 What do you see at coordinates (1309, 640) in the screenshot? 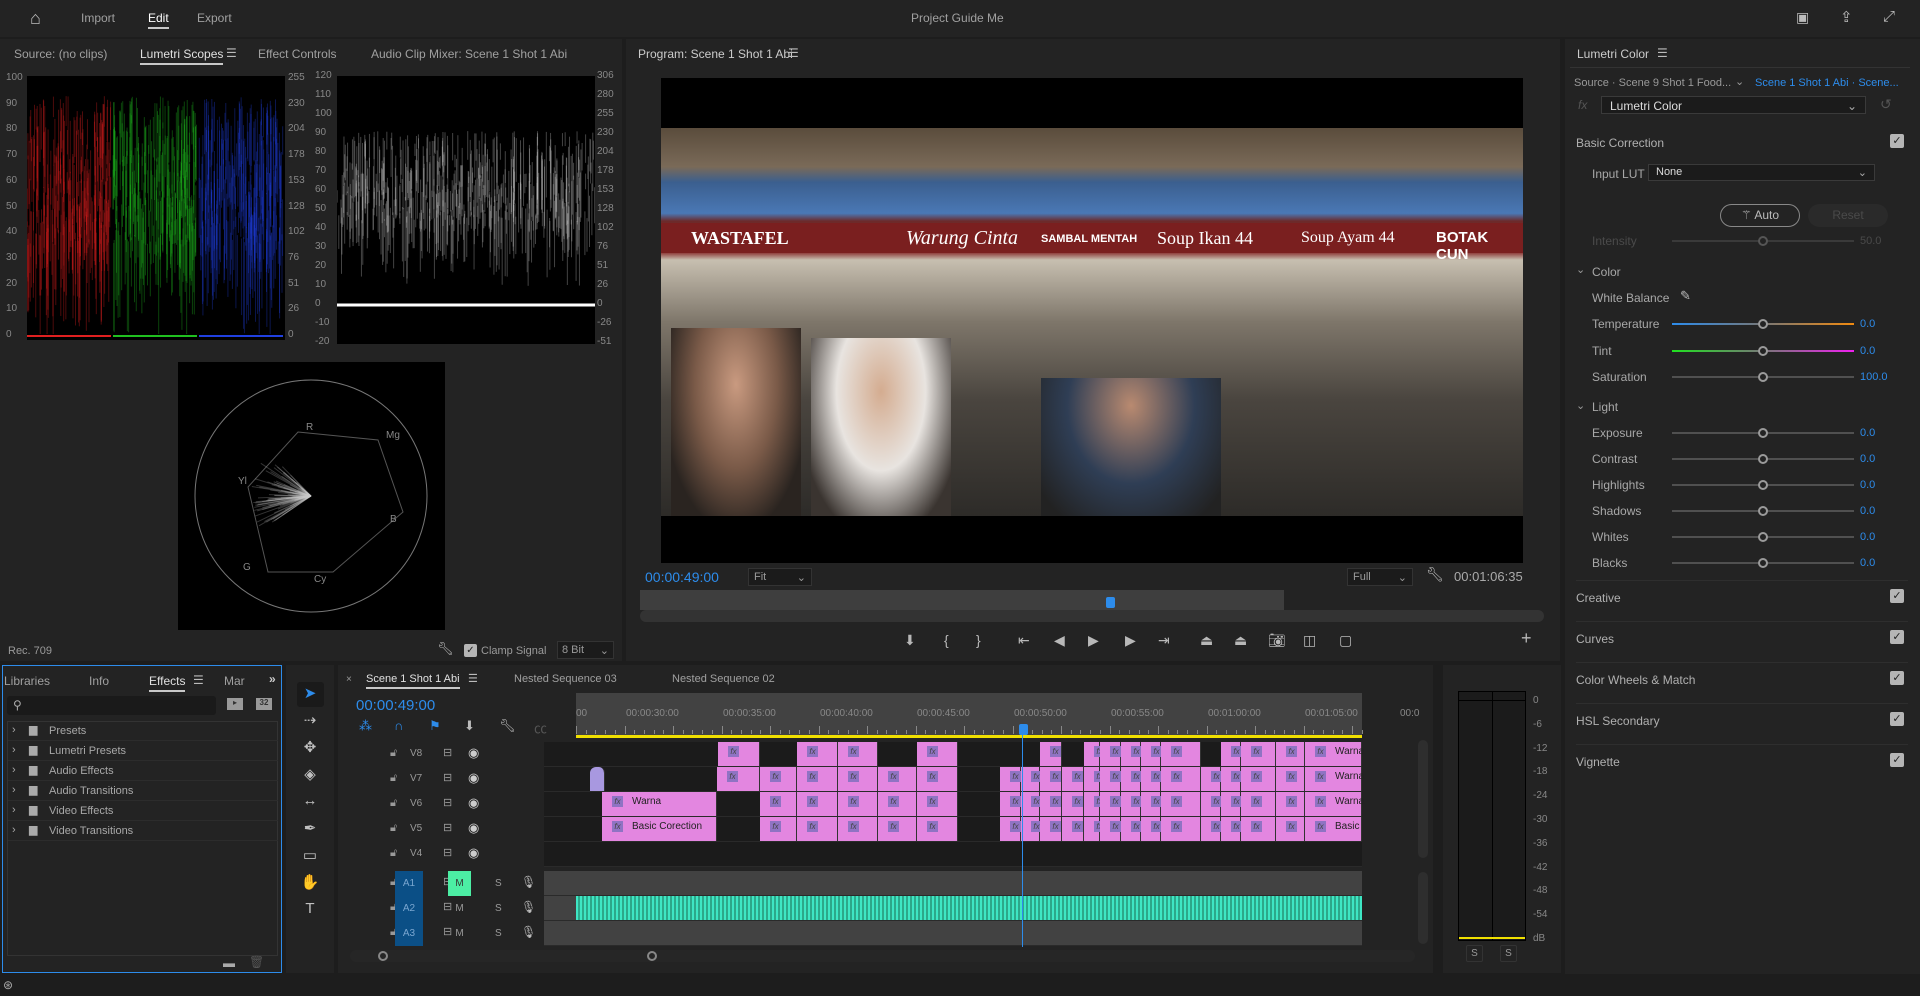
I see `compare-icon: ◫` at bounding box center [1309, 640].